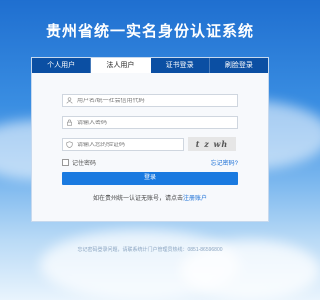  What do you see at coordinates (150, 250) in the screenshot?
I see `footer-hotline: 忘记密码登录问题，请联系统计门户管理员热线：0851-86596800` at bounding box center [150, 250].